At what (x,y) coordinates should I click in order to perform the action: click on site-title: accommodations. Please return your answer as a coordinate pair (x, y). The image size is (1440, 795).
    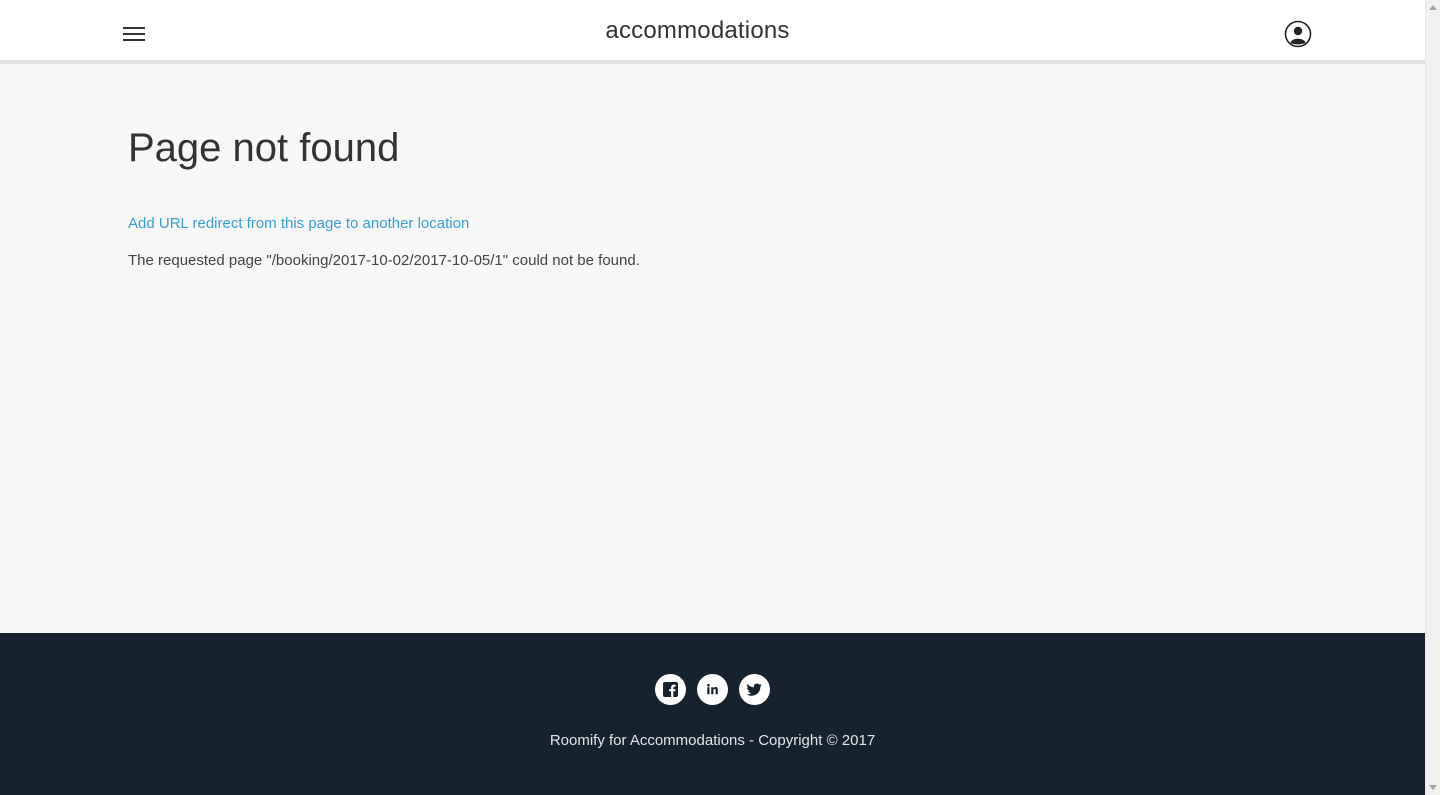
    Looking at the image, I should click on (697, 31).